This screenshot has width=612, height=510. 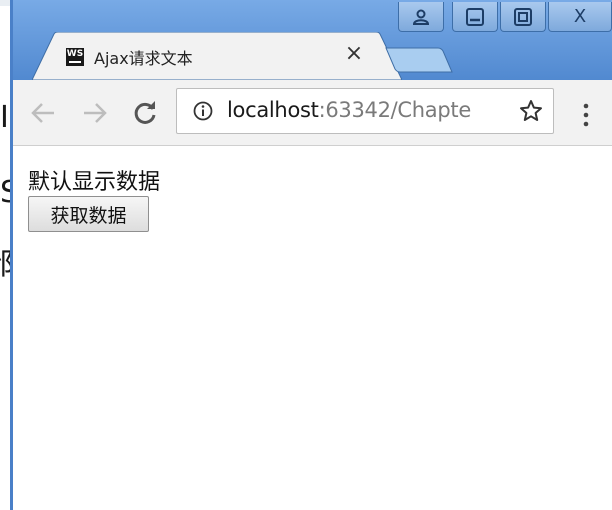 I want to click on new-tab-icon, so click(x=419, y=60).